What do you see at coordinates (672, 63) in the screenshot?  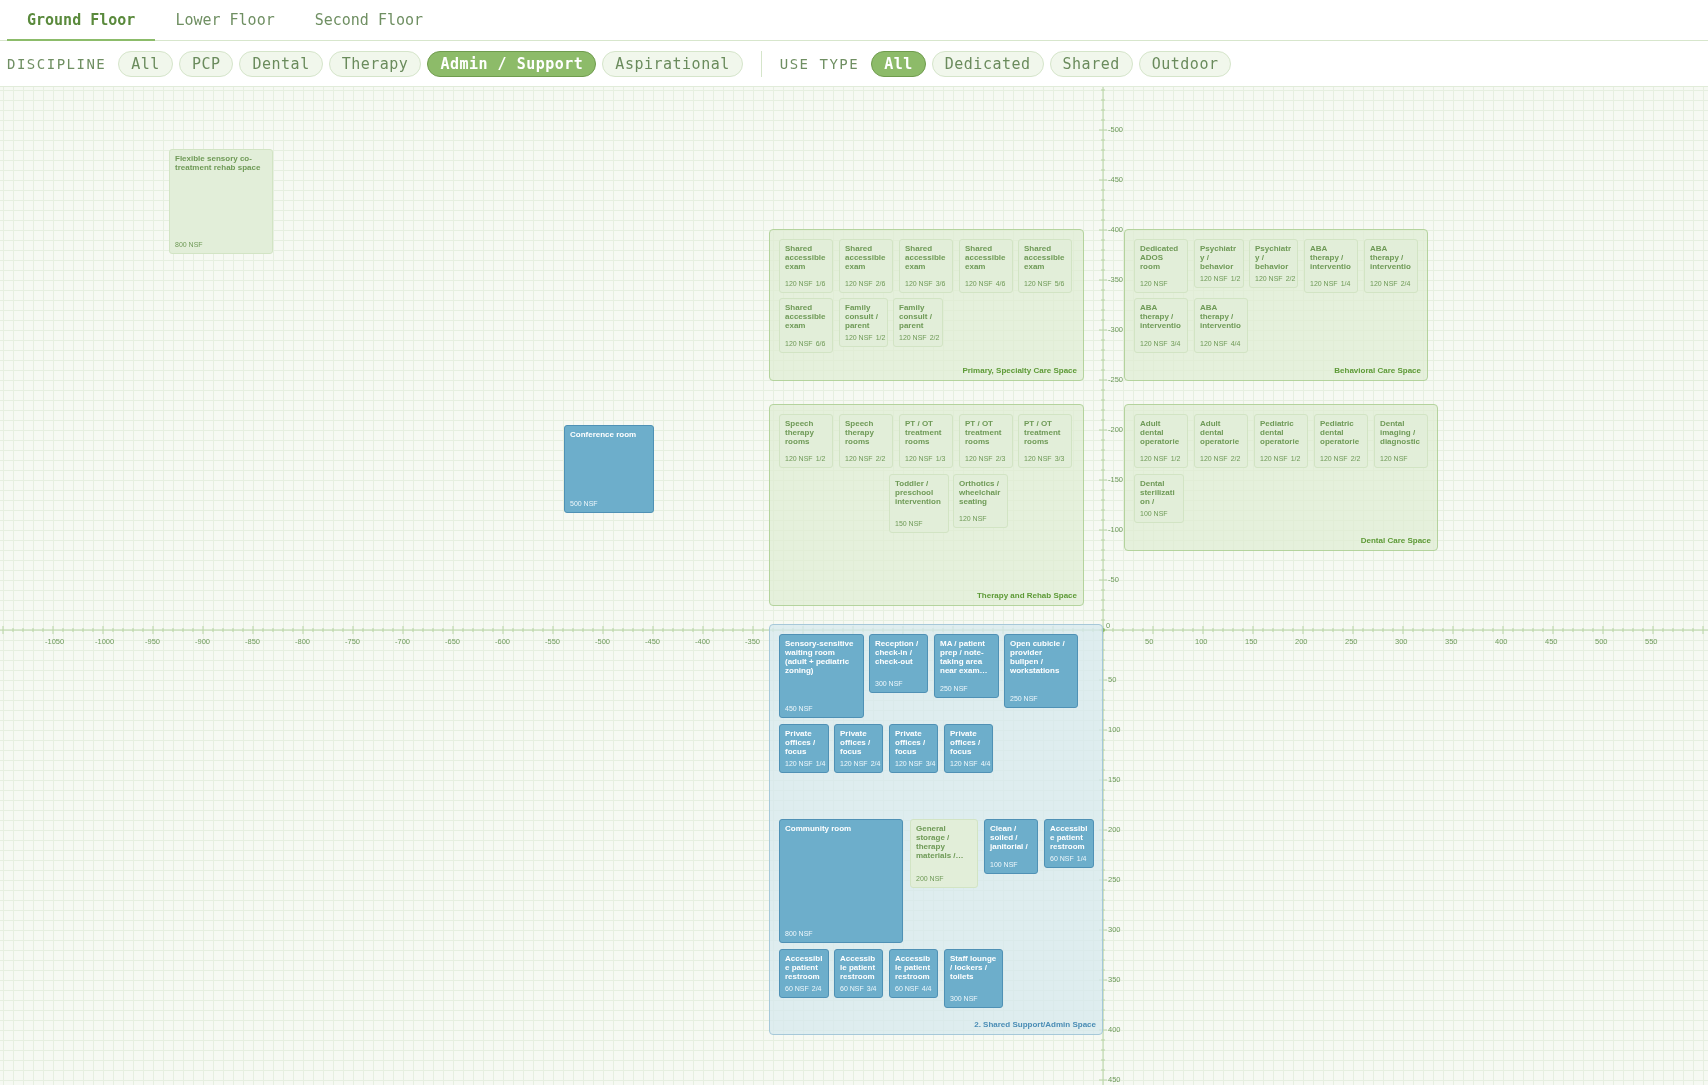 I see `filter-chip: Aspirational` at bounding box center [672, 63].